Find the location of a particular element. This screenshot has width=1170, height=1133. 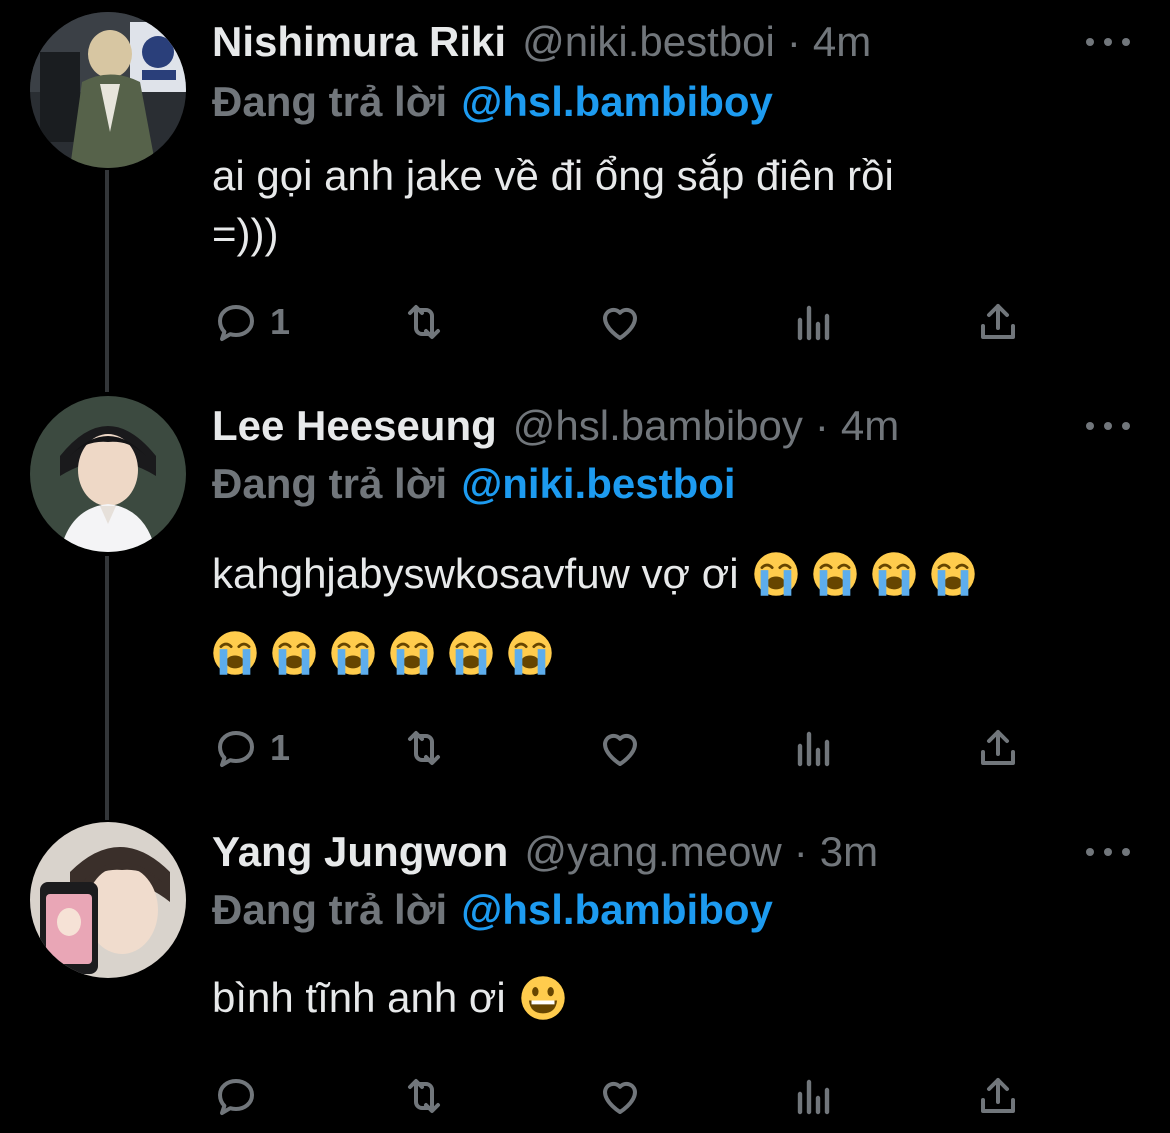

reply-context: Đang trả lời @niki.bestboi is located at coordinates (474, 484).